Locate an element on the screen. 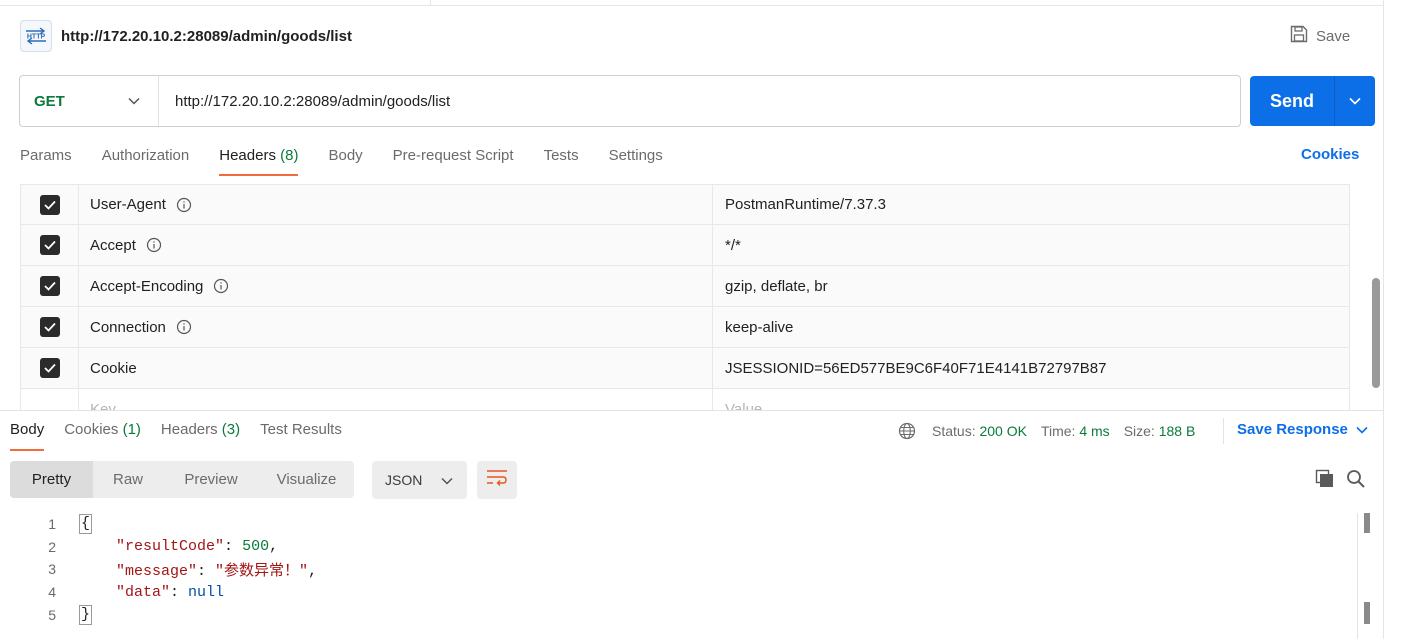 The height and width of the screenshot is (639, 1402). json-value: 500 is located at coordinates (256, 547).